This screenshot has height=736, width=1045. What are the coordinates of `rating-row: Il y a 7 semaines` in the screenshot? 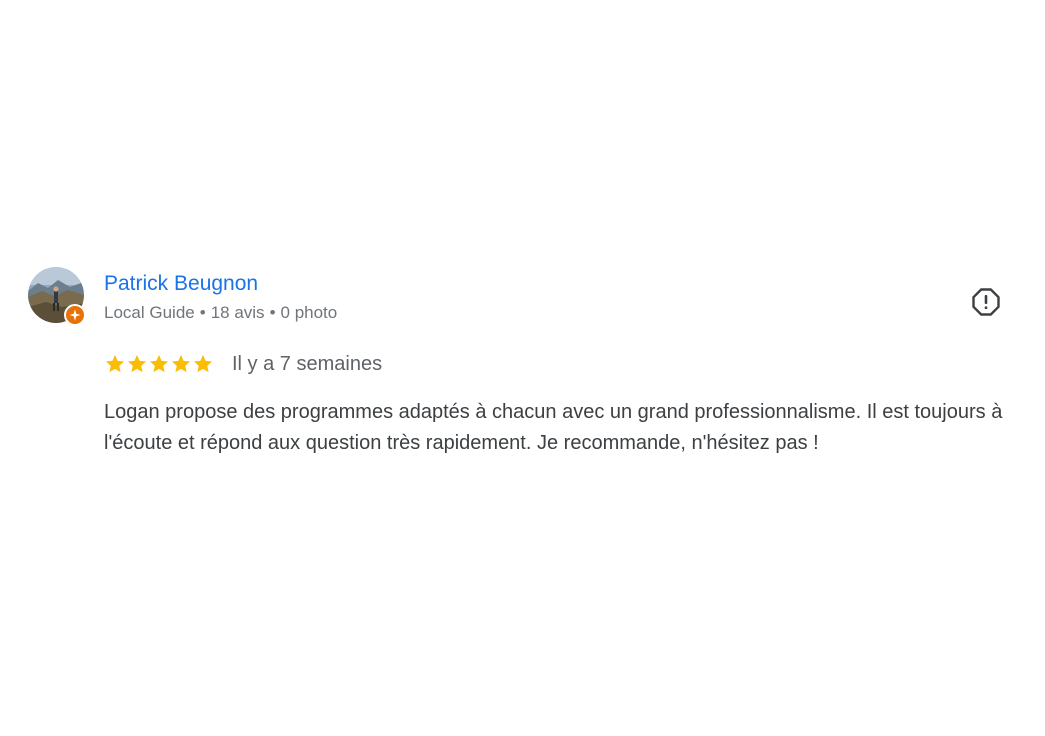 It's located at (243, 364).